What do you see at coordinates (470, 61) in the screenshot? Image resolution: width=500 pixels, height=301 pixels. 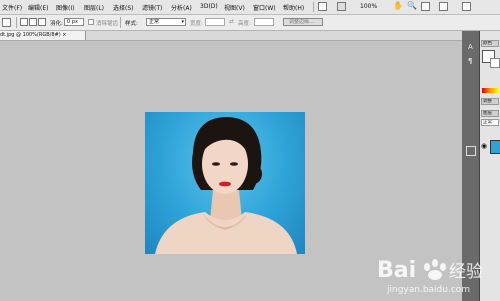 I see `paragraph-panel-icon: ¶` at bounding box center [470, 61].